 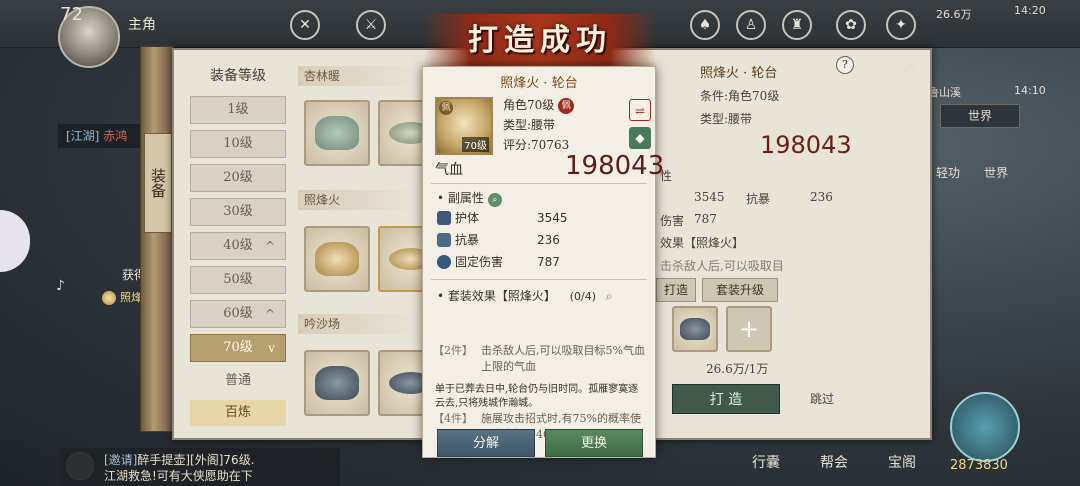 I want to click on grade-label: 10级, so click(x=238, y=143).